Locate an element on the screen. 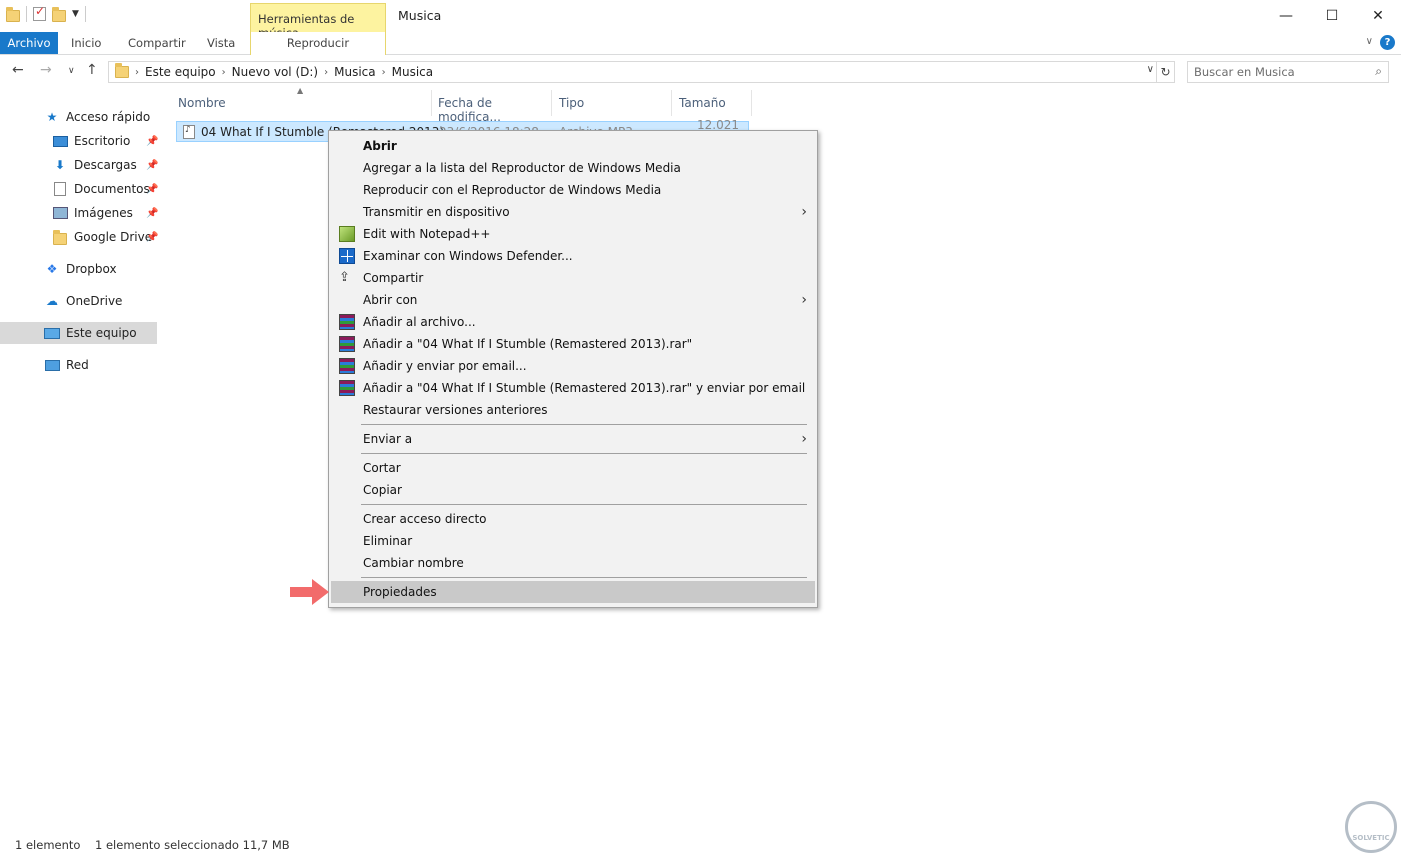  column-header-name: Nombre is located at coordinates (301, 103).